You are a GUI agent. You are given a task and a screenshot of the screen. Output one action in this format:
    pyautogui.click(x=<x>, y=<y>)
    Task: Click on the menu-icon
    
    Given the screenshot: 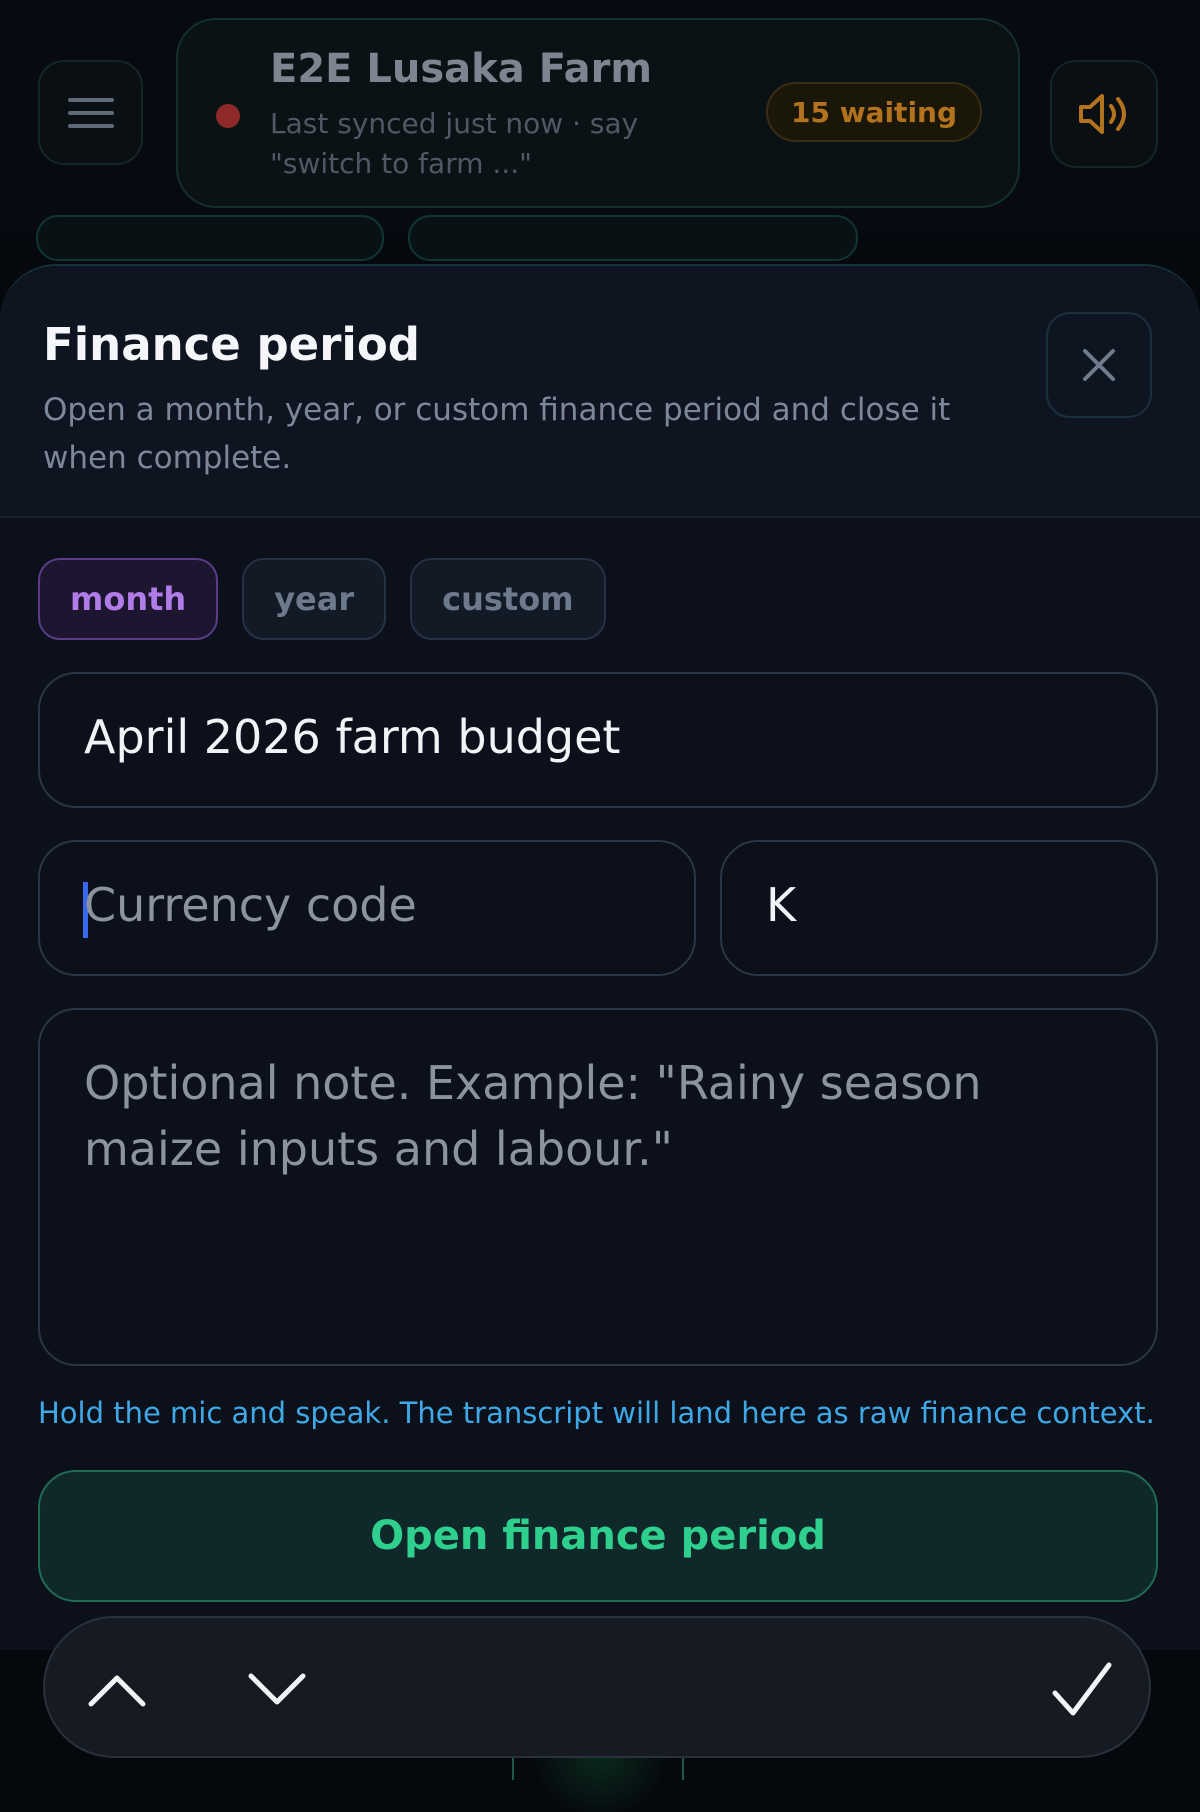 What is the action you would take?
    pyautogui.click(x=90, y=113)
    